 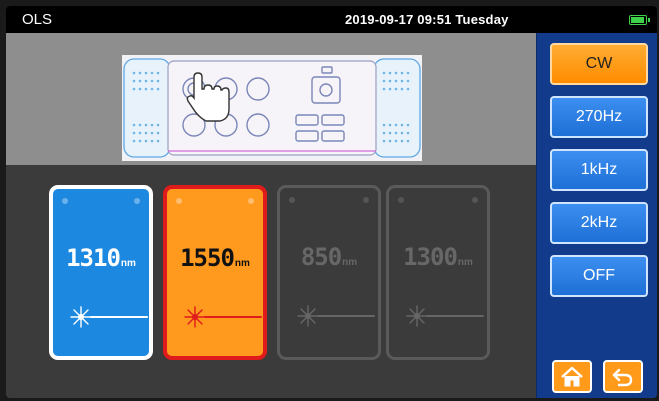 I want to click on back-button, so click(x=623, y=376).